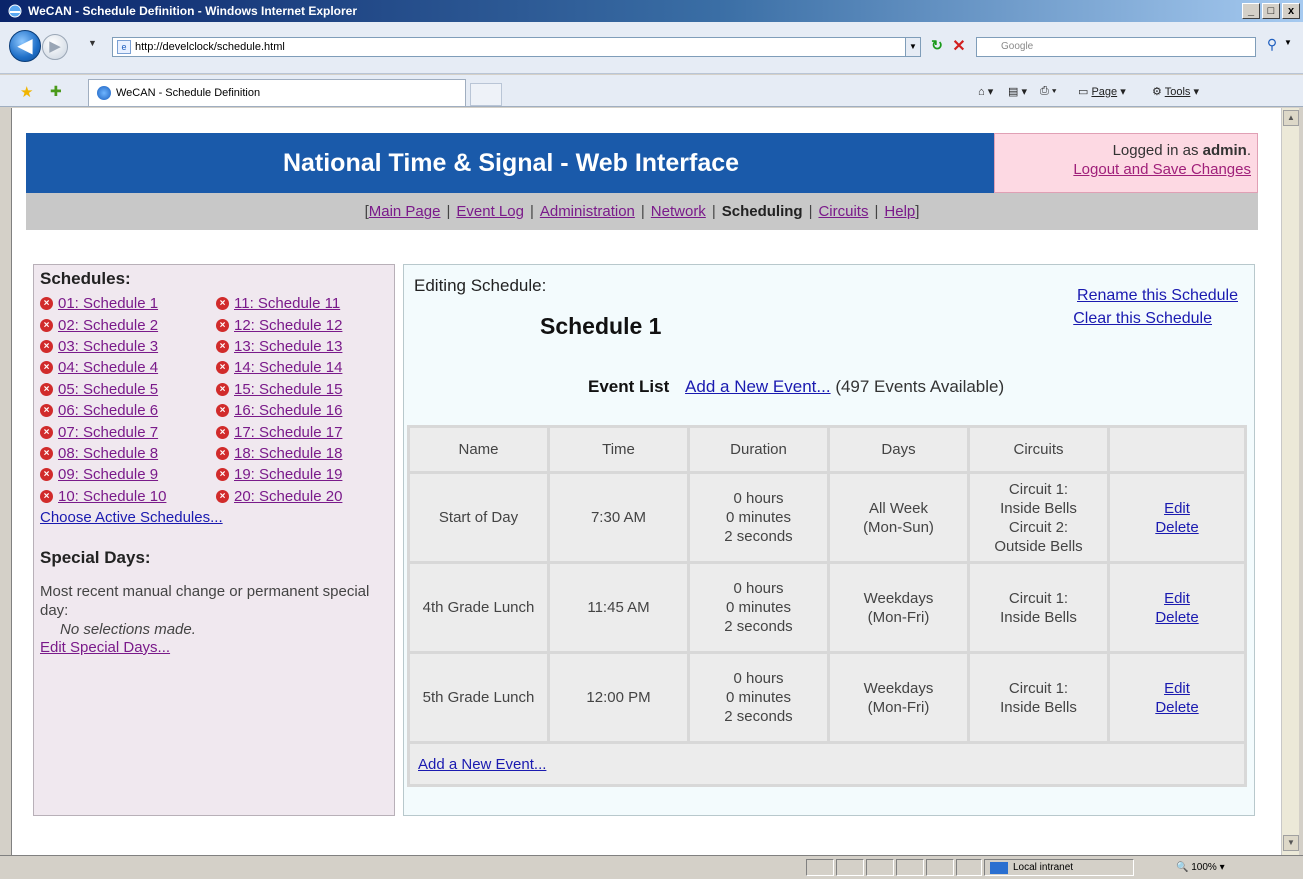 The width and height of the screenshot is (1303, 879). Describe the element at coordinates (304, 431) in the screenshot. I see `schedule-item: × 17: Schedule 17` at that location.